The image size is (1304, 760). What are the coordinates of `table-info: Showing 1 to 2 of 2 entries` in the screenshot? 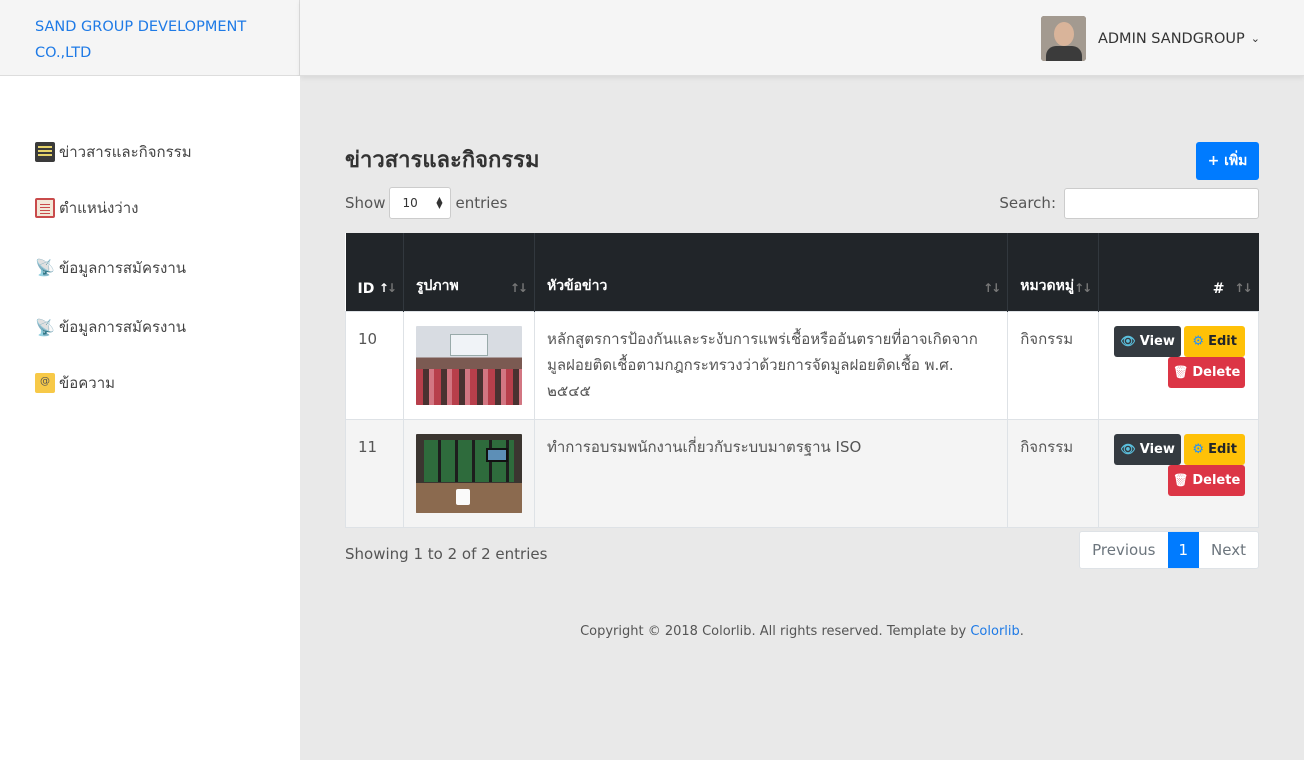 It's located at (446, 554).